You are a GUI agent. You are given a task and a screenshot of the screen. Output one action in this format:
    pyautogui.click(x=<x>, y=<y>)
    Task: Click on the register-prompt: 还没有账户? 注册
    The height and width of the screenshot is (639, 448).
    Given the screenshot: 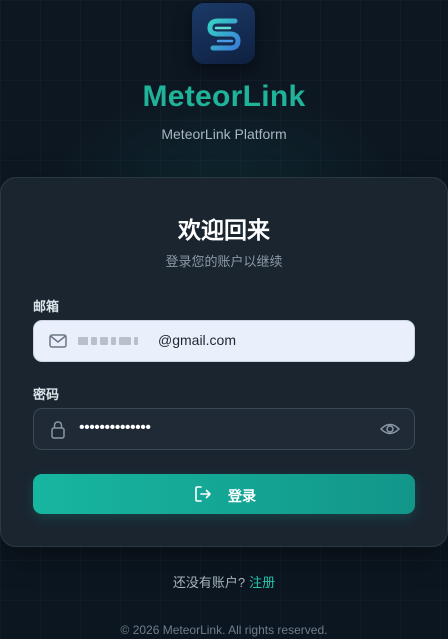 What is the action you would take?
    pyautogui.click(x=224, y=581)
    